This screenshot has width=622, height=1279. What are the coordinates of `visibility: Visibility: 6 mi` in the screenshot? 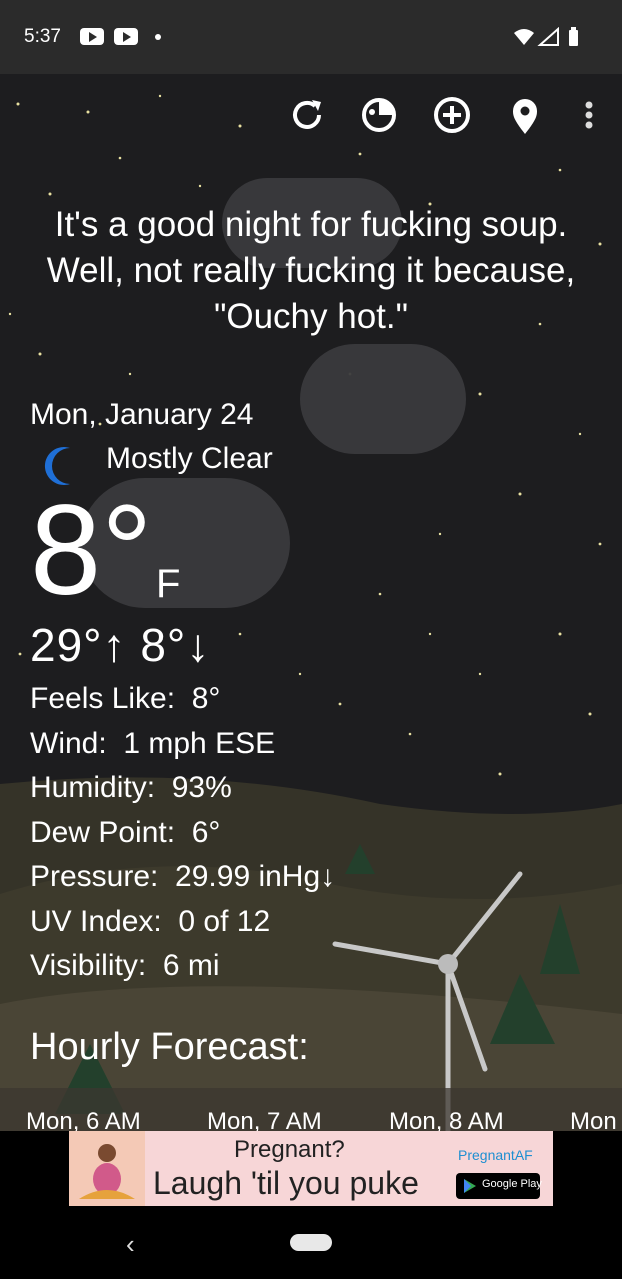 It's located at (125, 965).